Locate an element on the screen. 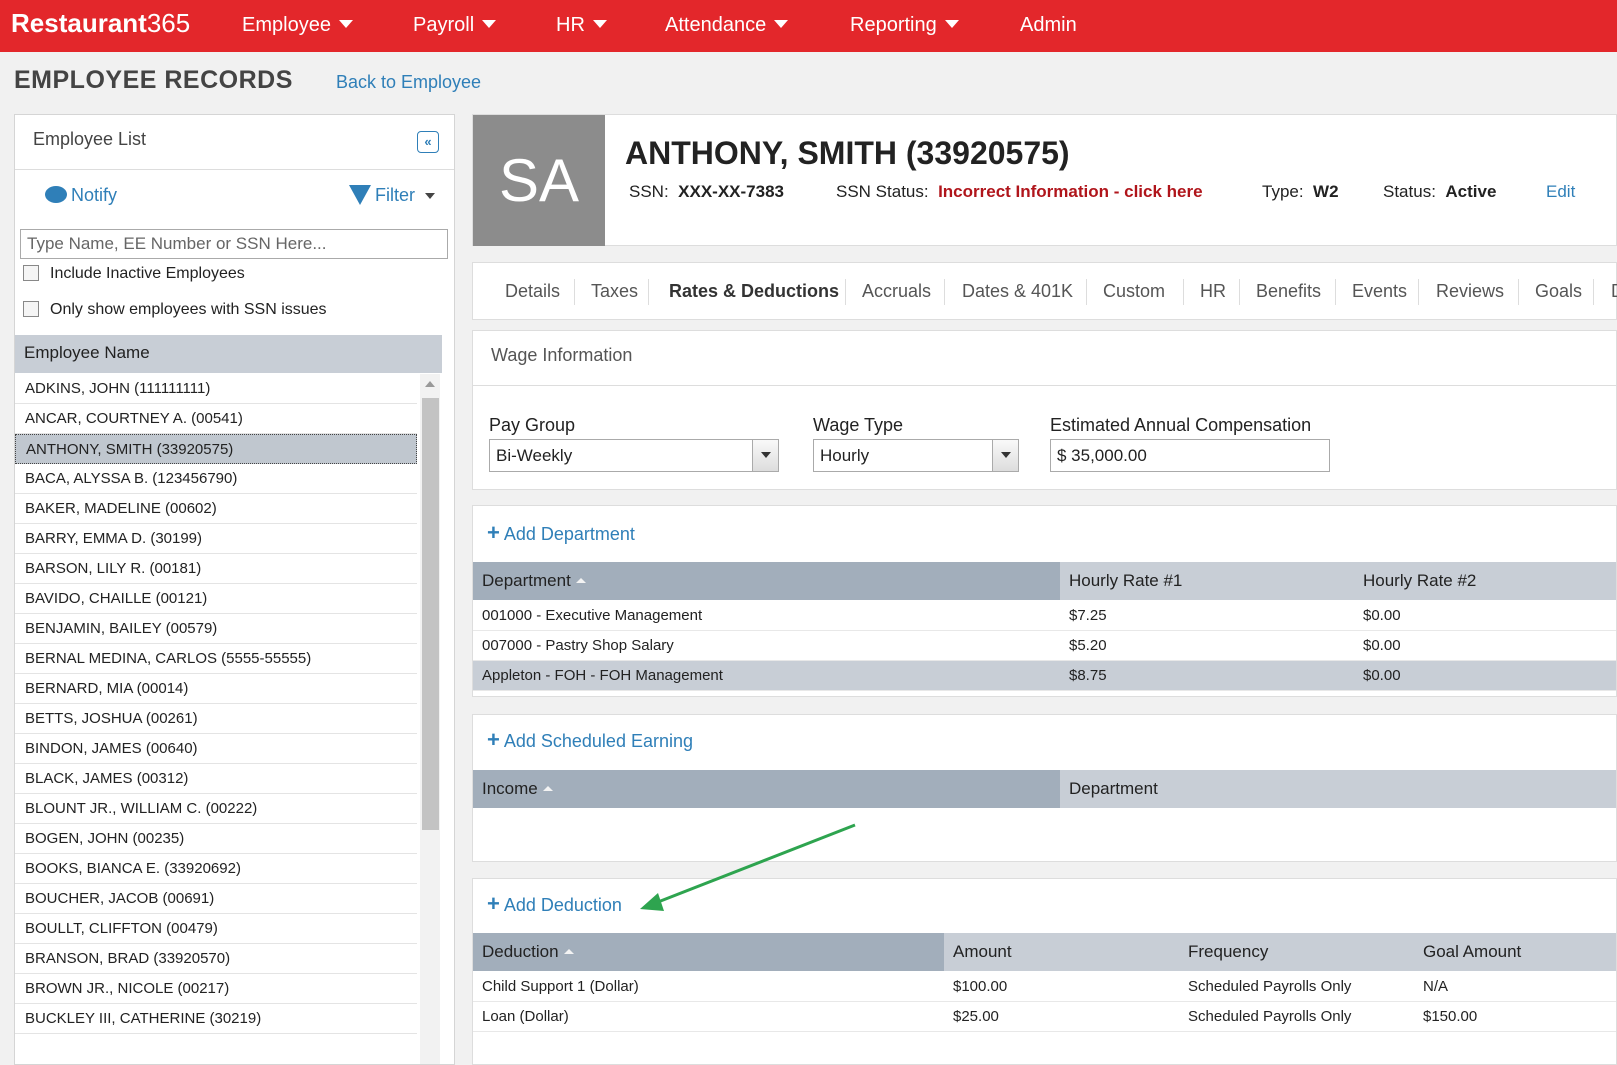 The height and width of the screenshot is (1065, 1617). sort-ascending-icon is located at coordinates (580, 580).